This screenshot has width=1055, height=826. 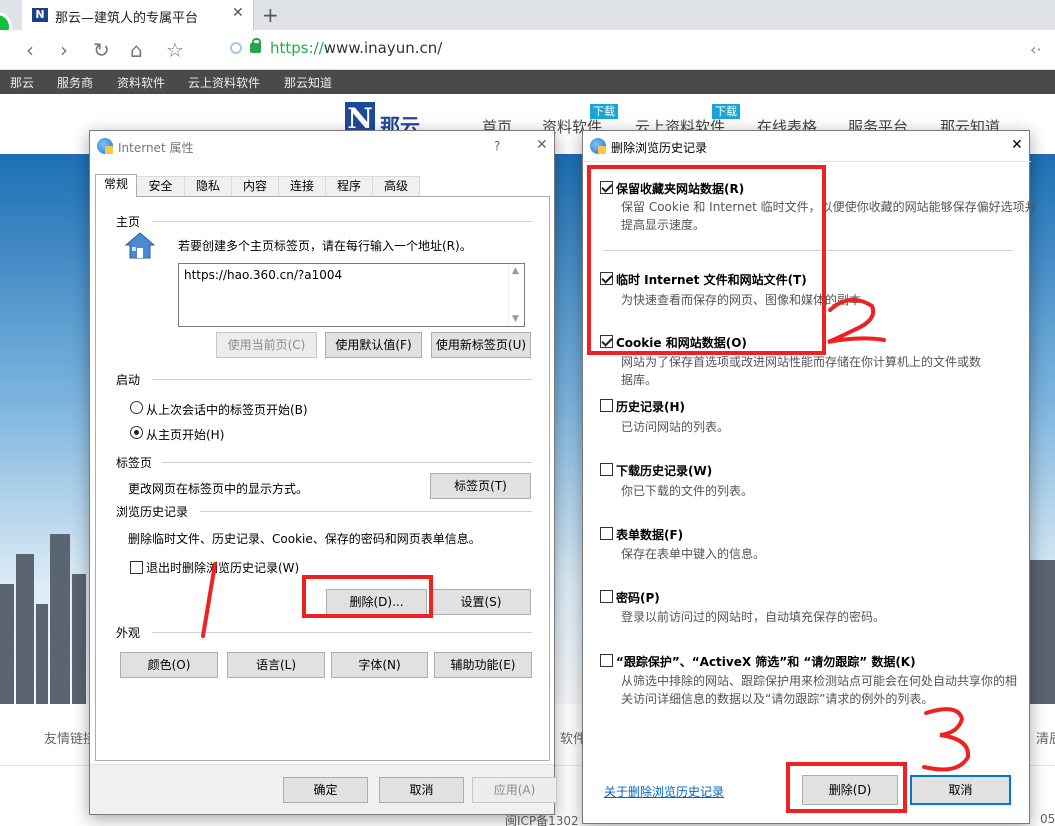 What do you see at coordinates (396, 186) in the screenshot?
I see `tab-advanced: 高级` at bounding box center [396, 186].